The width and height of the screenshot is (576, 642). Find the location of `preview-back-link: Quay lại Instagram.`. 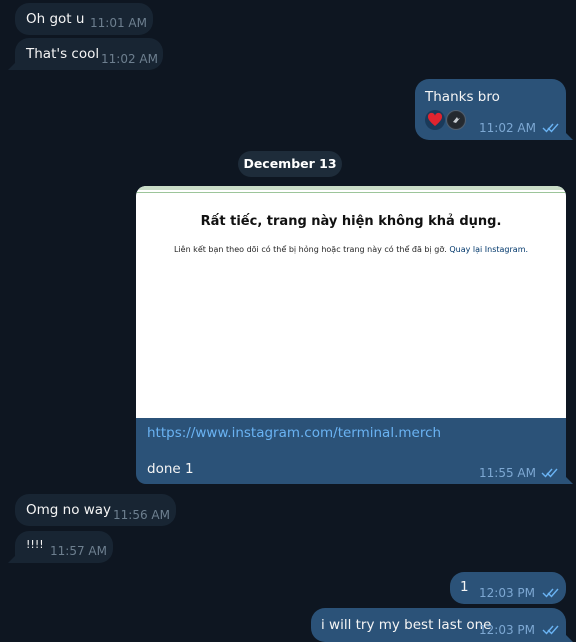

preview-back-link: Quay lại Instagram. is located at coordinates (489, 249).